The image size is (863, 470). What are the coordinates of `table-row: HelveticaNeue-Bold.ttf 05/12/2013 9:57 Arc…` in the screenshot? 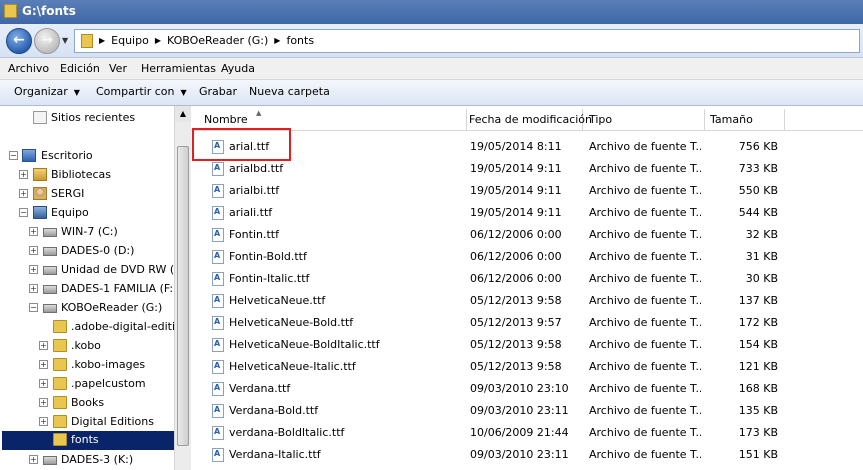 It's located at (486, 323).